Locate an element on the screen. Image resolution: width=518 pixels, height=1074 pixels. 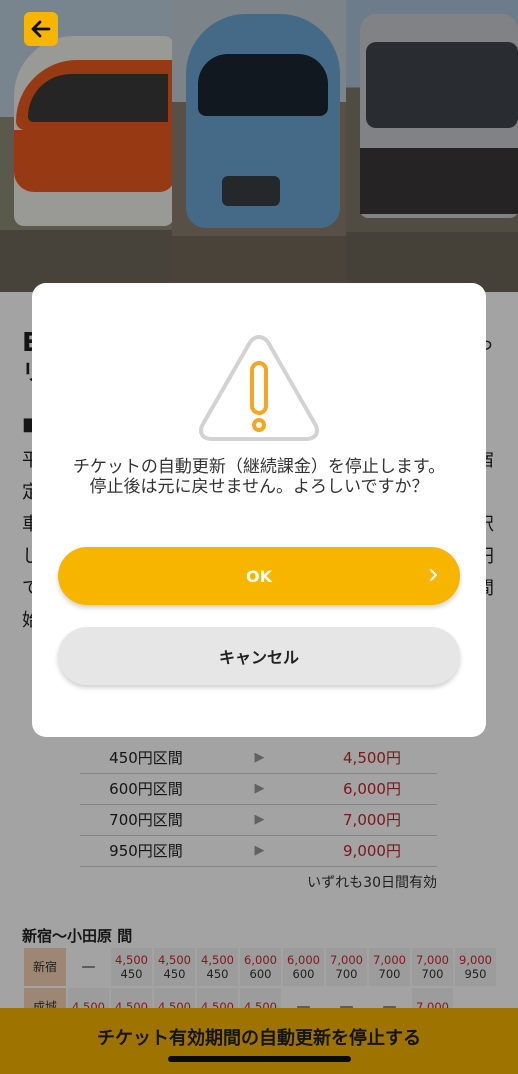
arrow-left-icon is located at coordinates (41, 29).